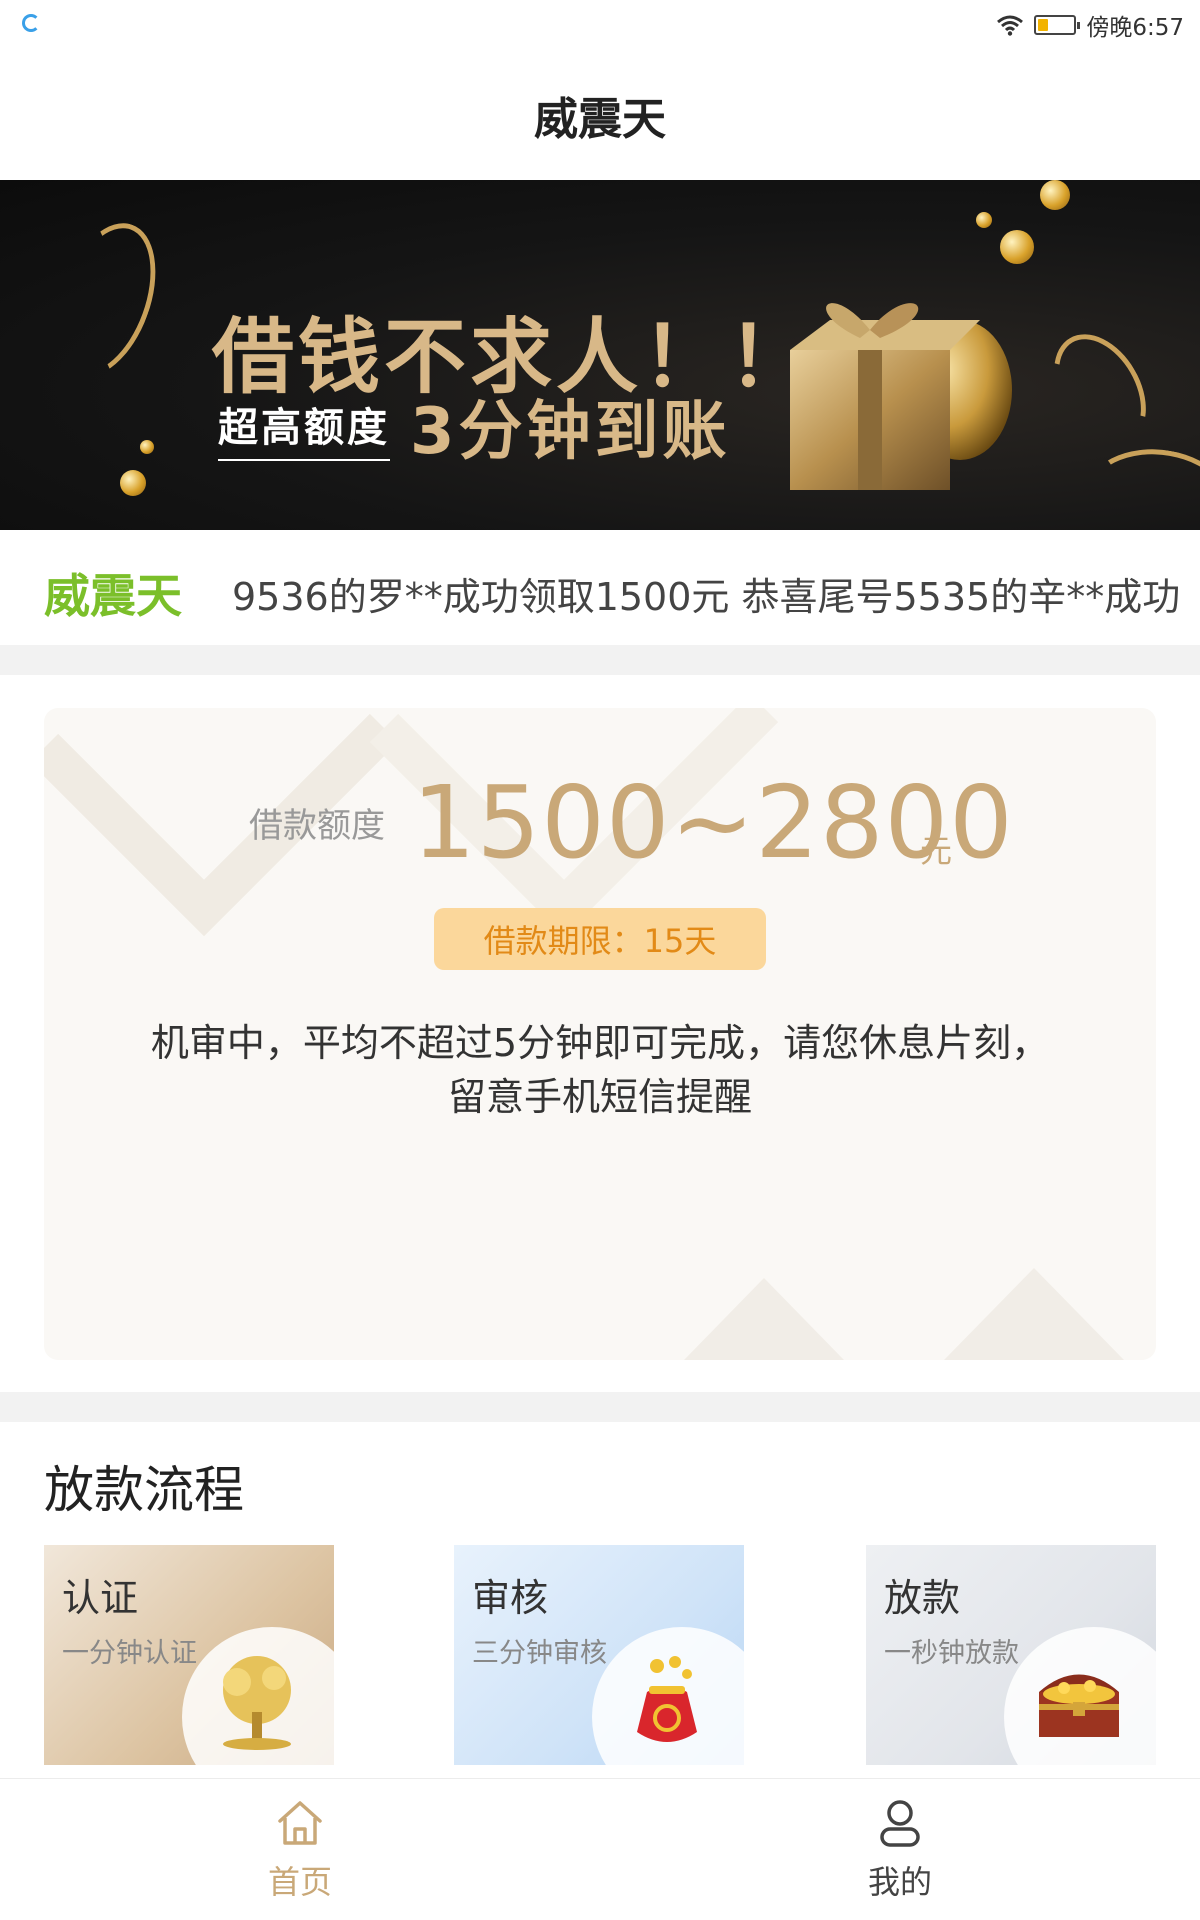 This screenshot has width=1200, height=1920. Describe the element at coordinates (900, 1823) in the screenshot. I see `user-icon` at that location.